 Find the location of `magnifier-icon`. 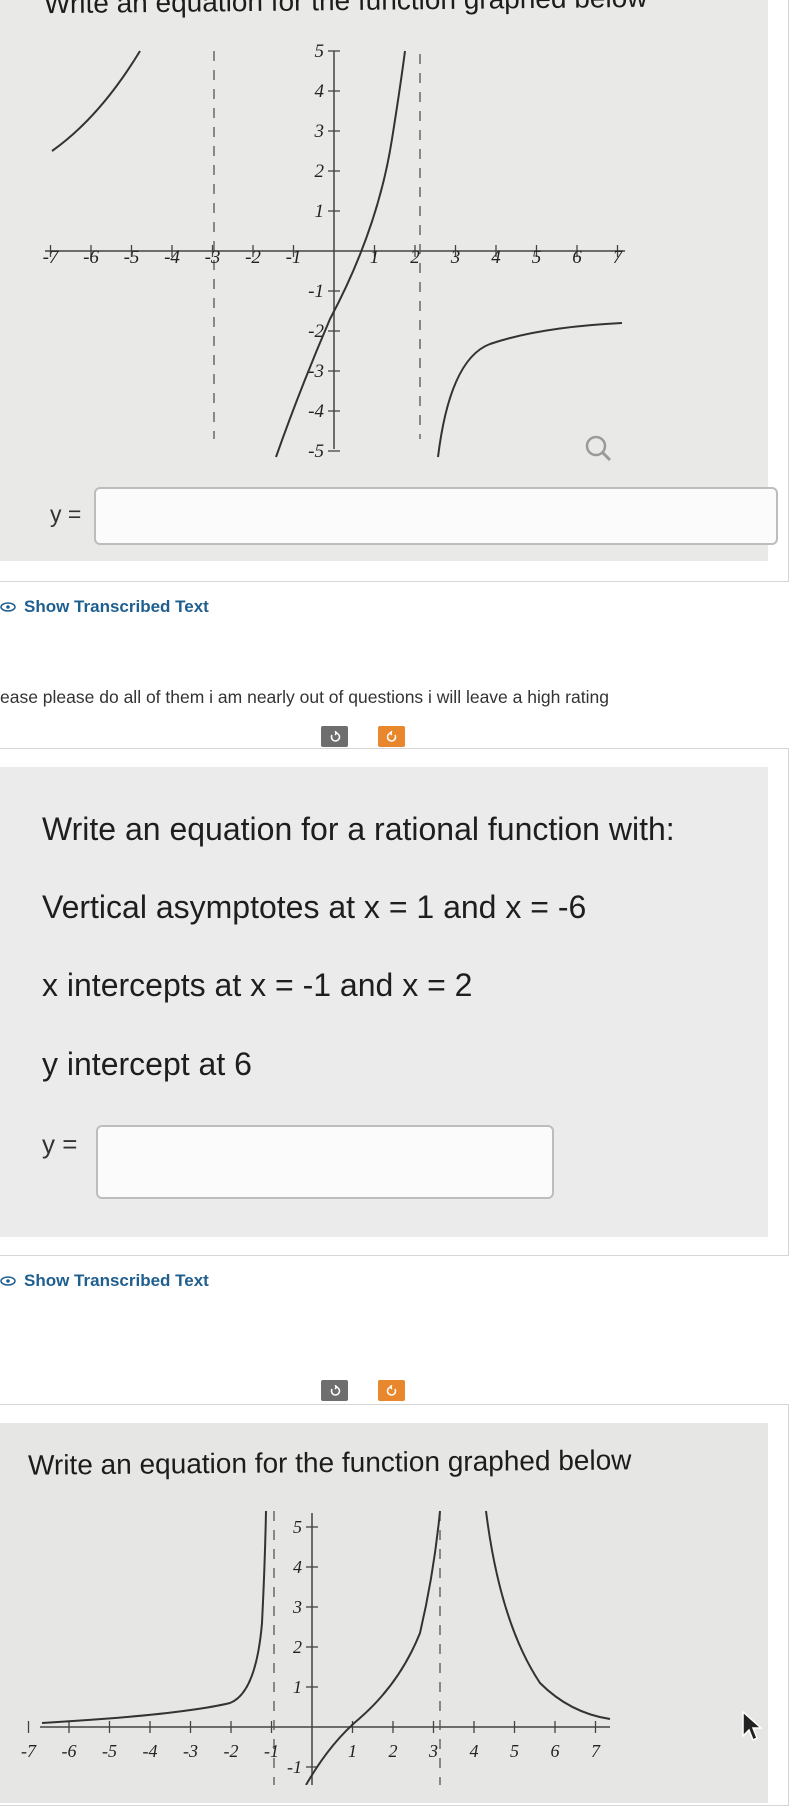

magnifier-icon is located at coordinates (598, 448).